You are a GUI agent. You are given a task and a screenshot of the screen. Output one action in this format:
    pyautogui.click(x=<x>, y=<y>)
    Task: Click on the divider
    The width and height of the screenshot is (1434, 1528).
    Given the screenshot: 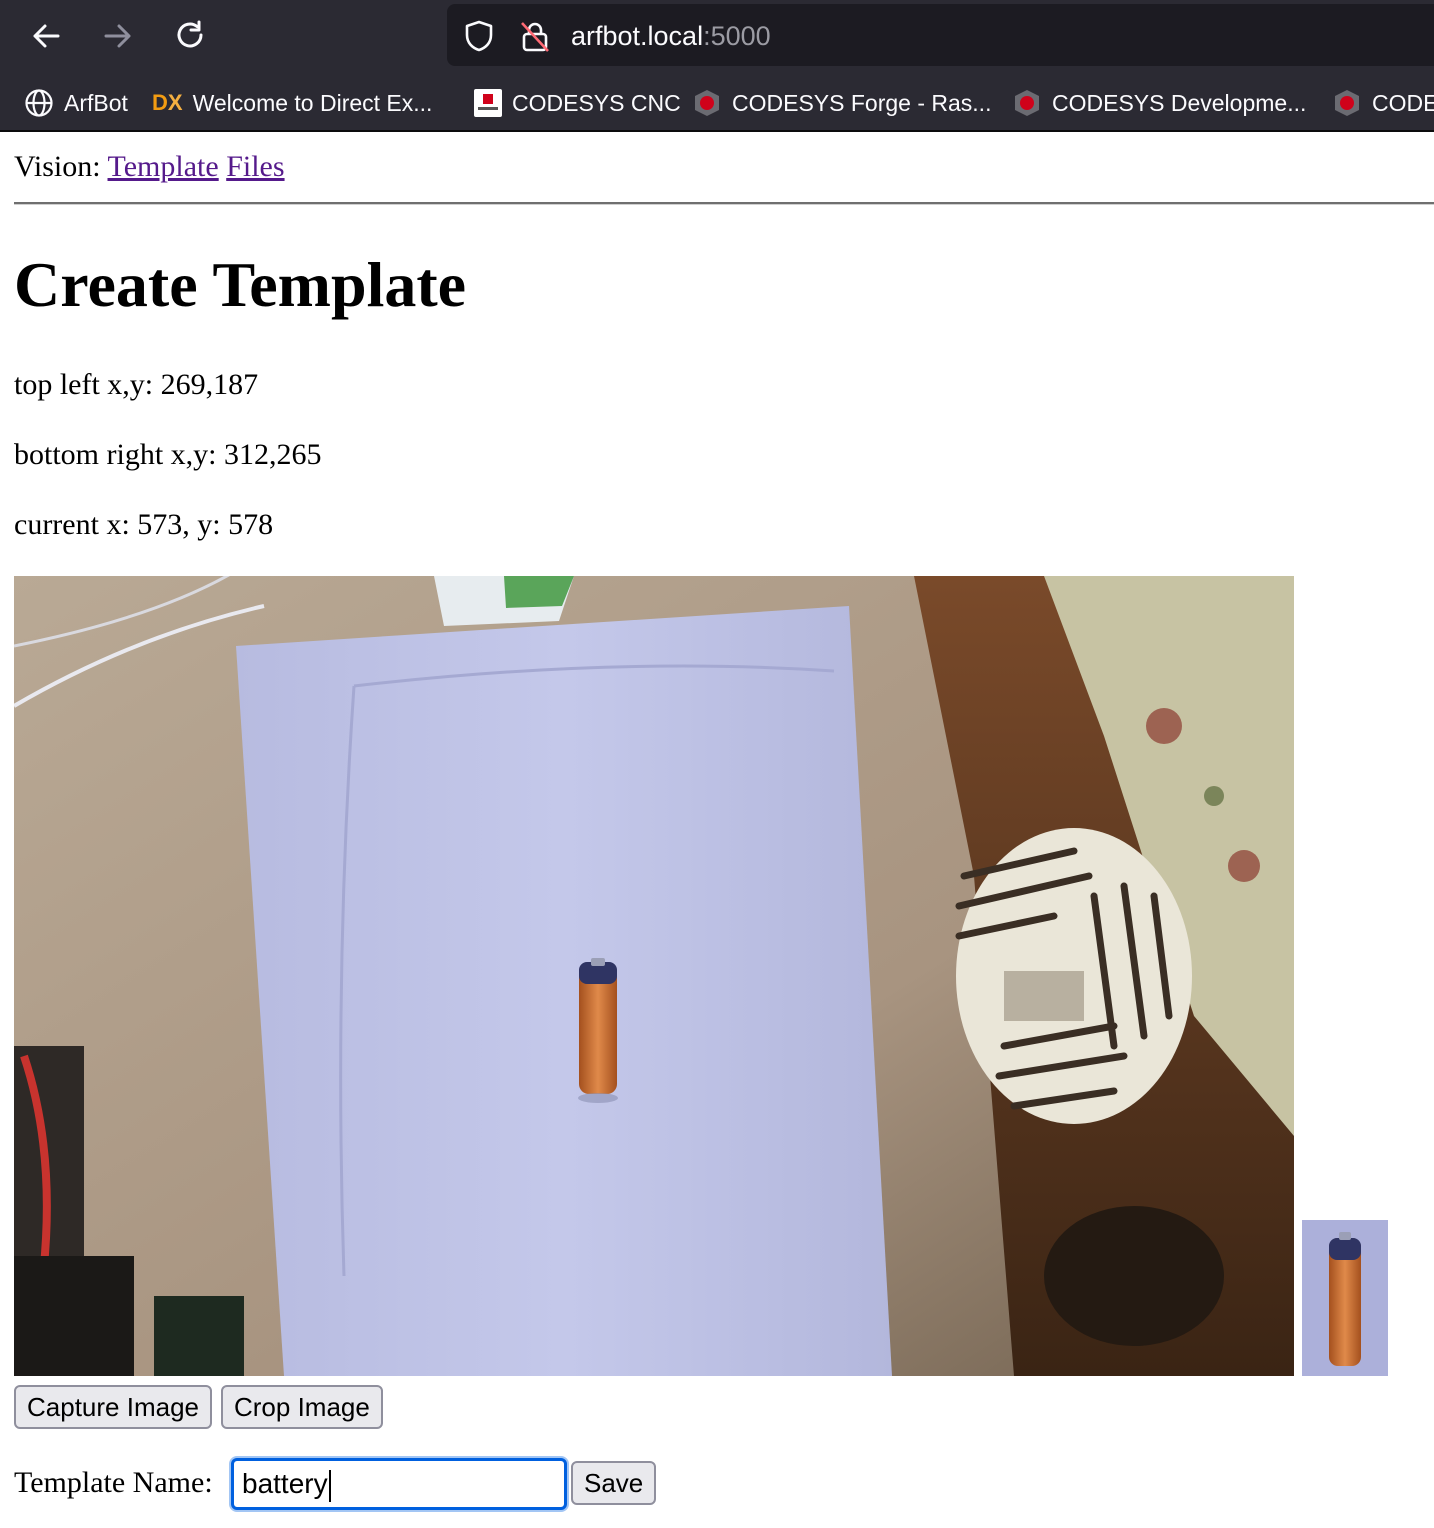 What is the action you would take?
    pyautogui.click(x=724, y=203)
    